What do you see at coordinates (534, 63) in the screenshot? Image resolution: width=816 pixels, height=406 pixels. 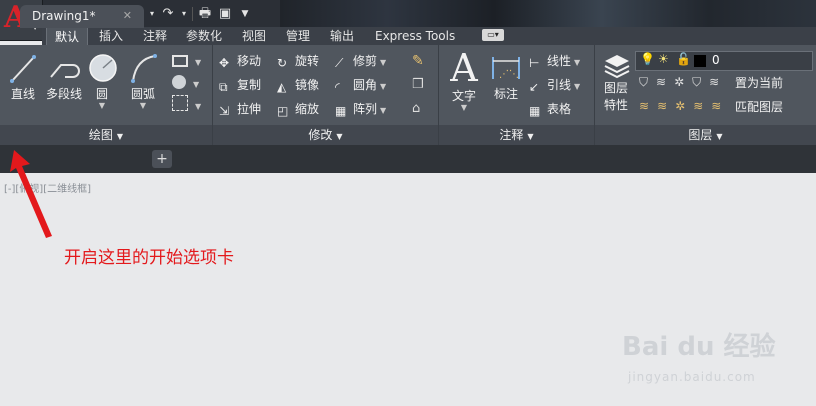 I see `linear-dim-icon: ⊢` at bounding box center [534, 63].